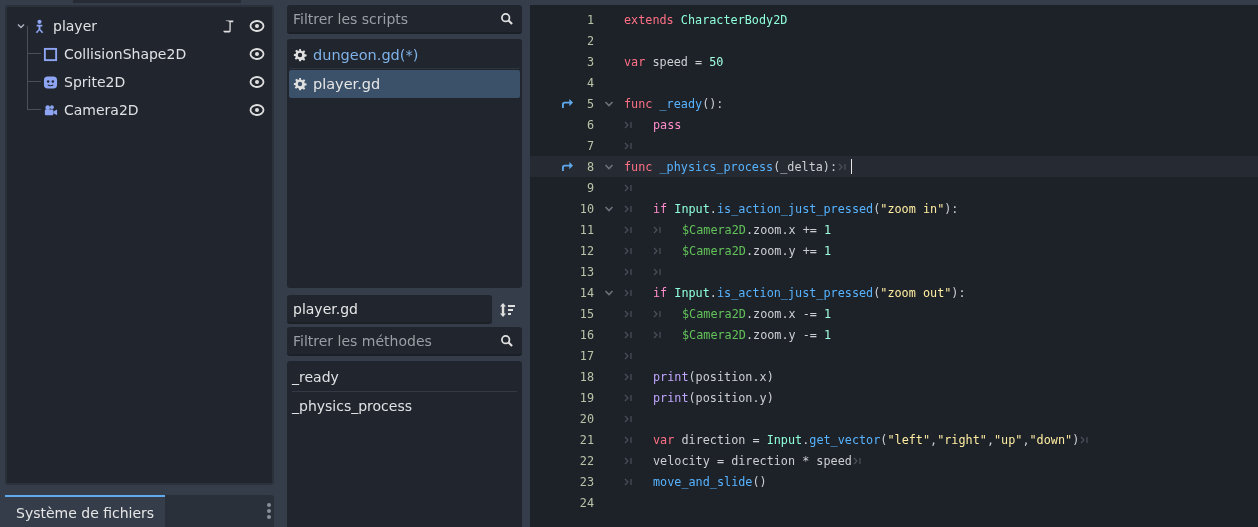 Image resolution: width=1258 pixels, height=527 pixels. Describe the element at coordinates (589, 82) in the screenshot. I see `line-number: 4` at that location.